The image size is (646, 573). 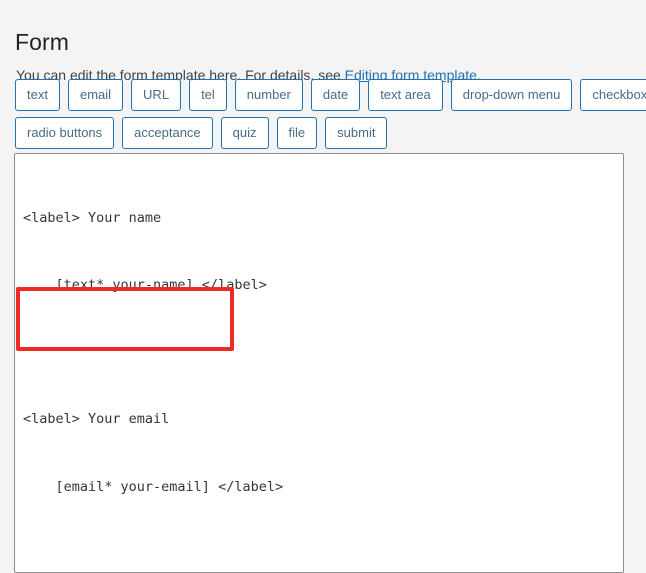 What do you see at coordinates (145, 285) in the screenshot?
I see `code-line: [text* your-name] </label>` at bounding box center [145, 285].